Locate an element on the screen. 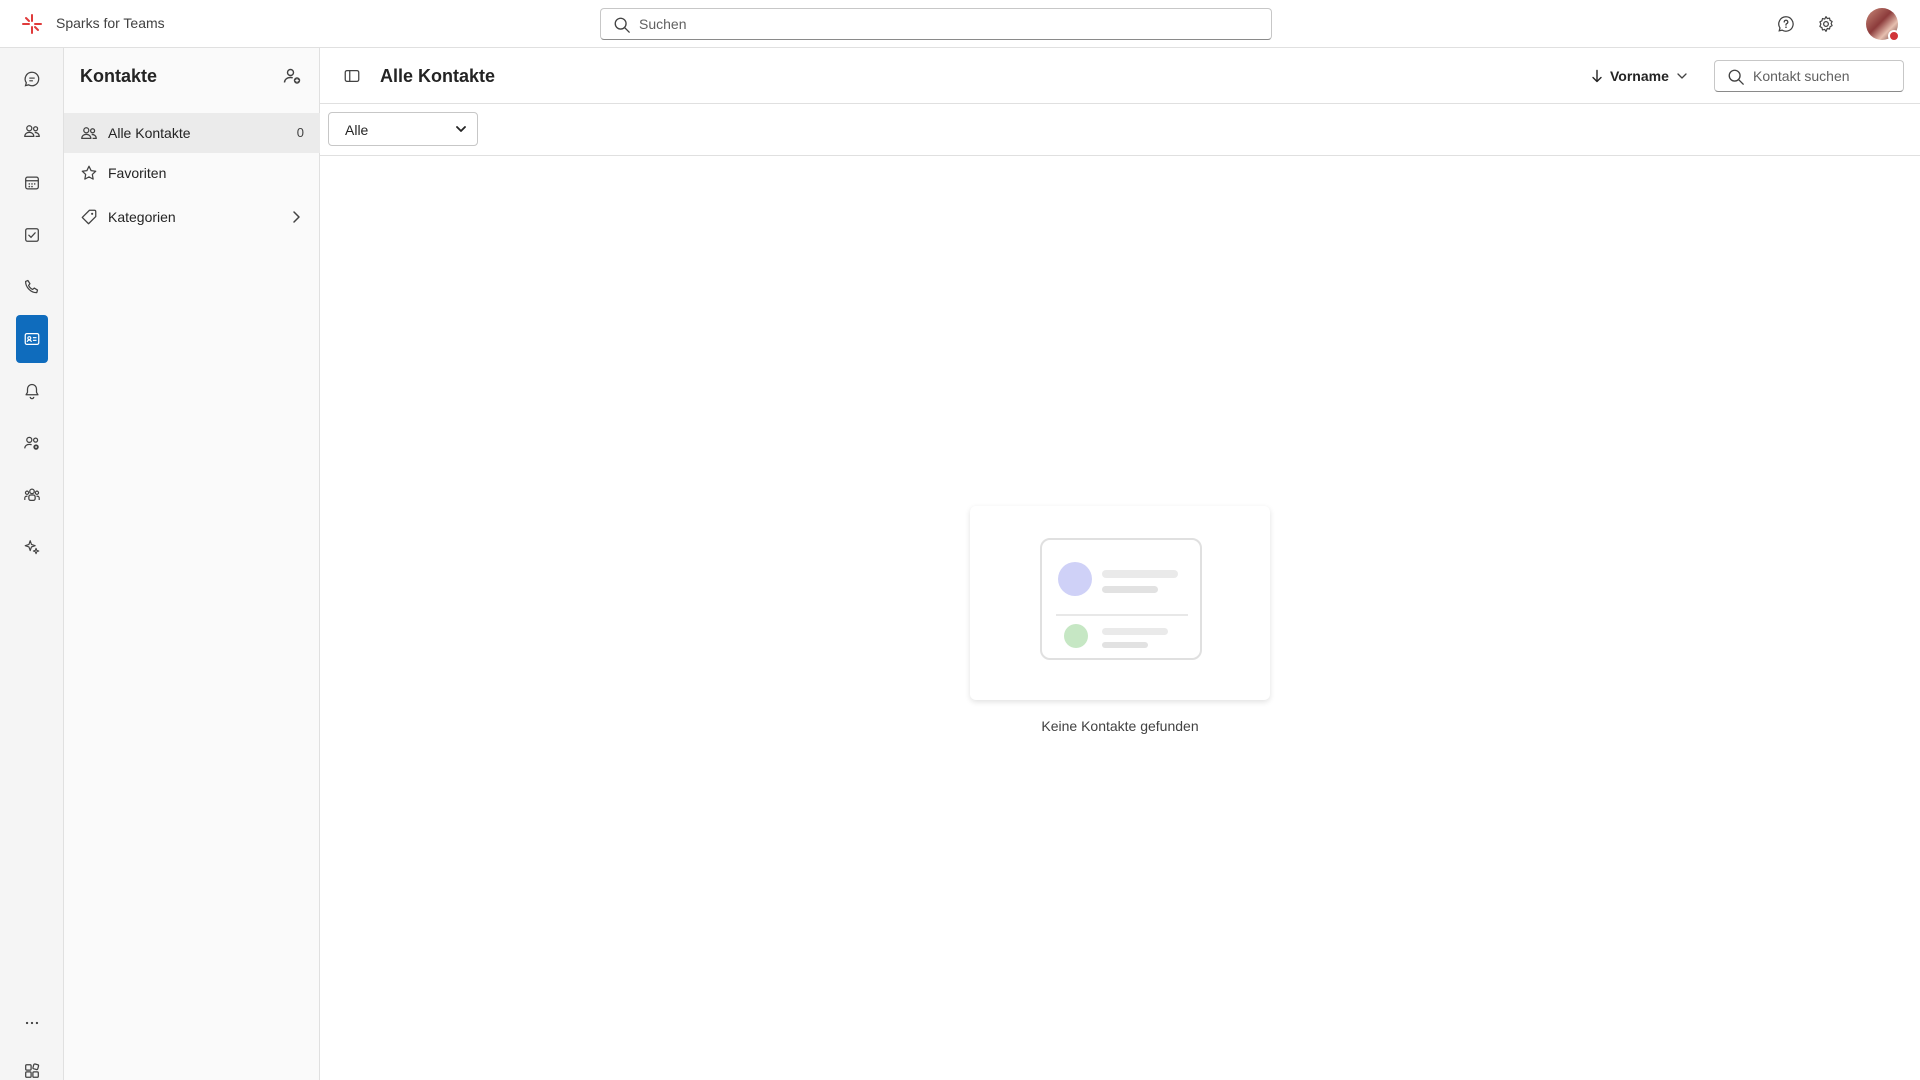  sort-label: Vorname is located at coordinates (1639, 76).